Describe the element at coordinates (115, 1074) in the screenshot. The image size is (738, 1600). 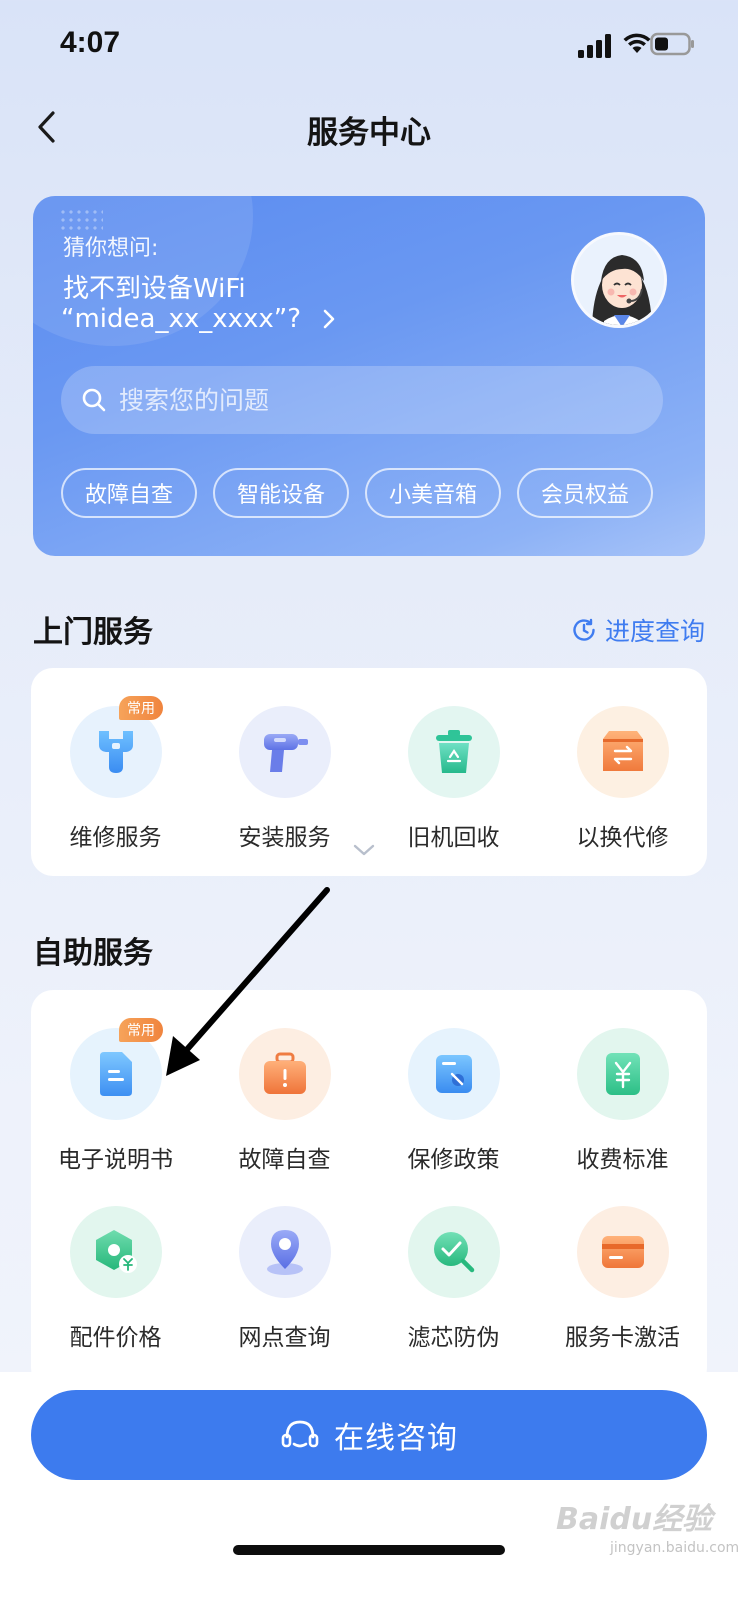
I see `manual-document-icon` at that location.